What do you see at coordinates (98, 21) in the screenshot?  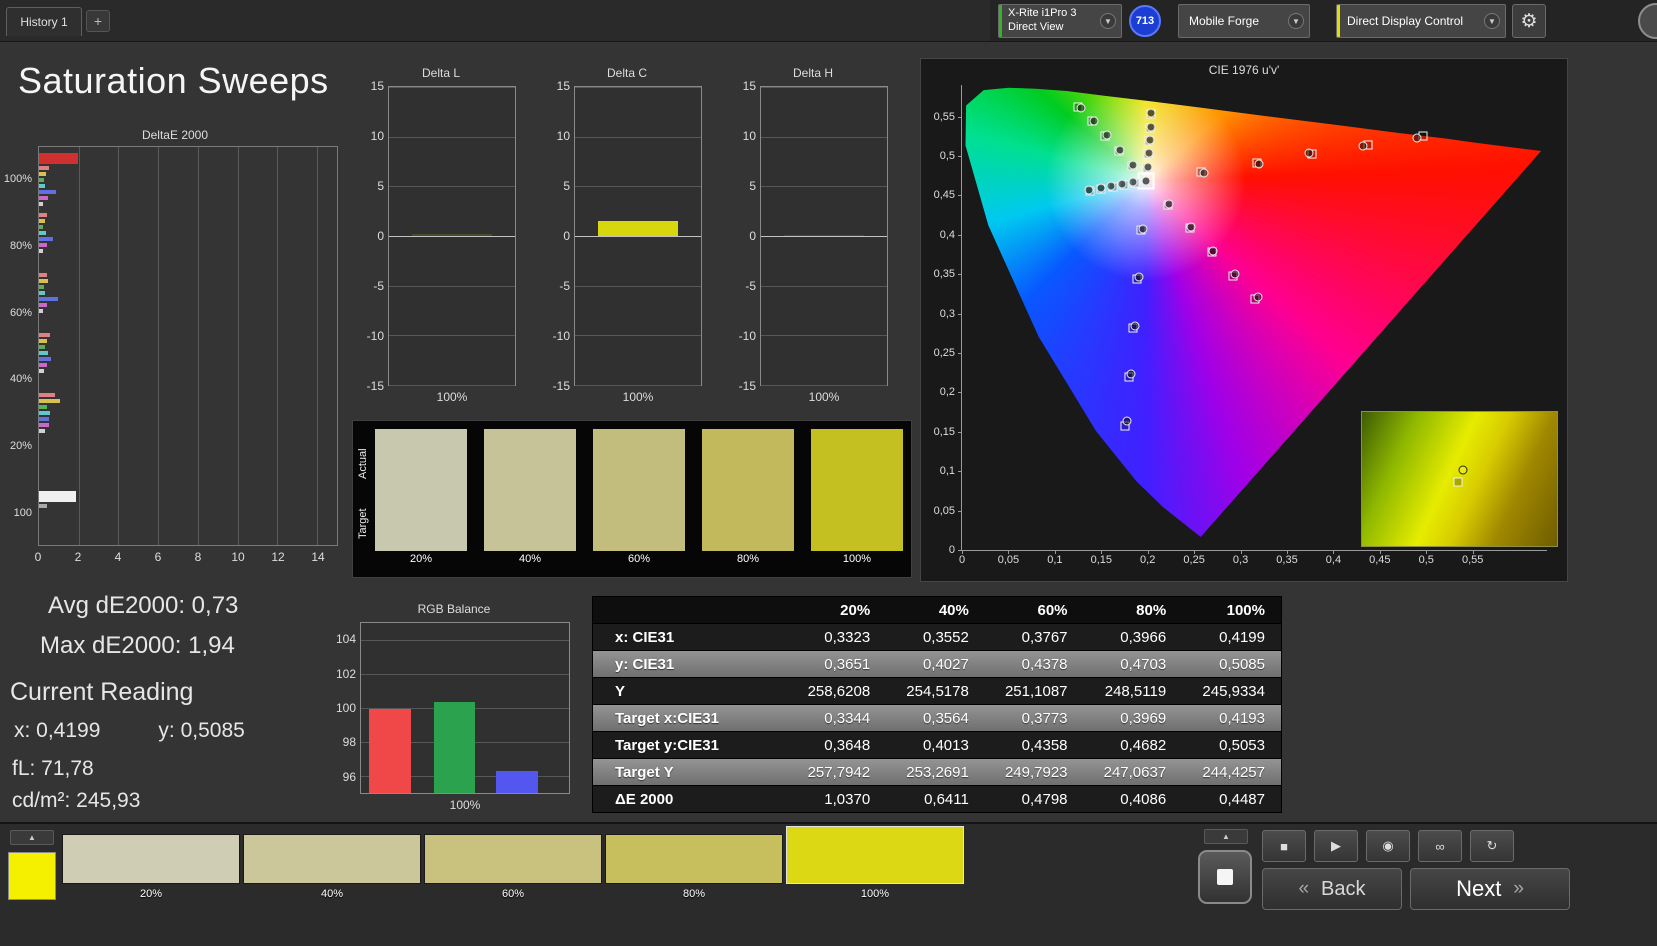 I see `add-tab-button: +` at bounding box center [98, 21].